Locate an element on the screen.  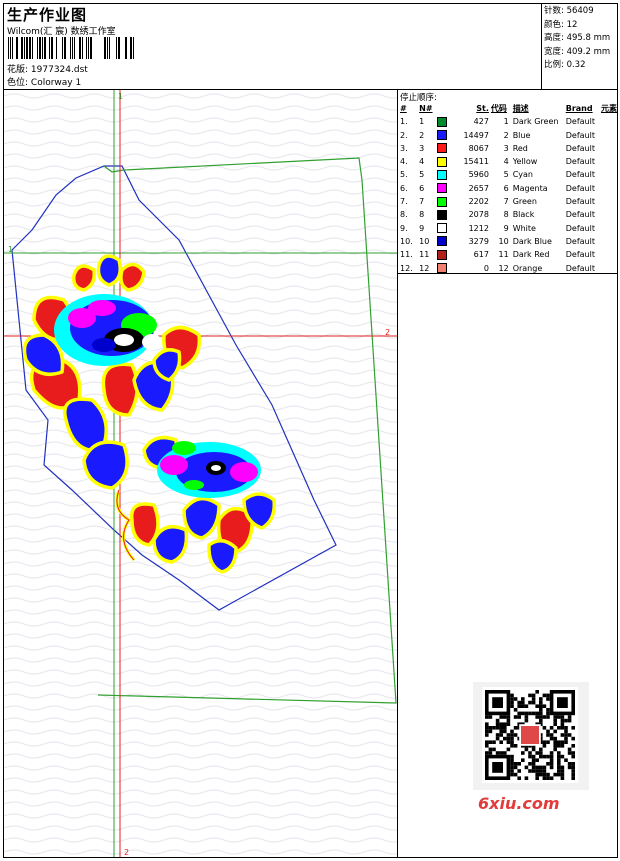
design-label: 花版: is located at coordinates (18, 70).